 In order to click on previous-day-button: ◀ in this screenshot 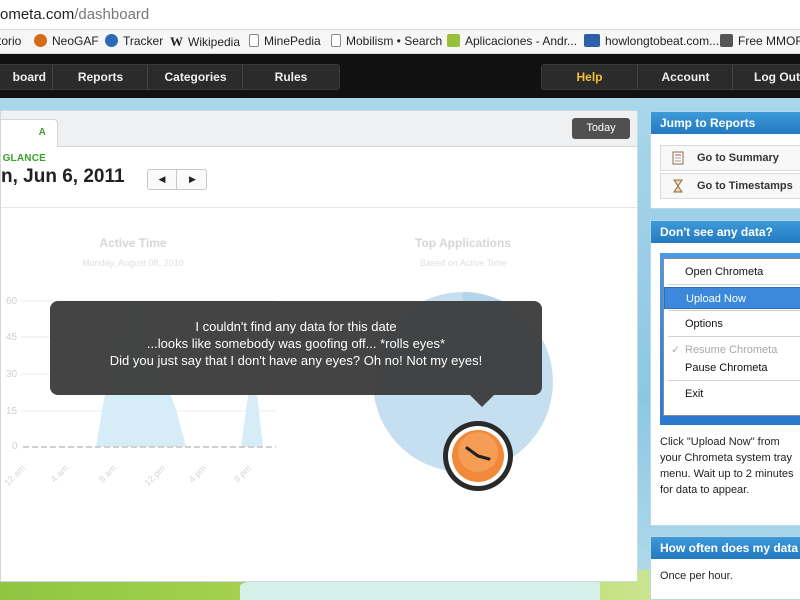, I will do `click(162, 179)`.